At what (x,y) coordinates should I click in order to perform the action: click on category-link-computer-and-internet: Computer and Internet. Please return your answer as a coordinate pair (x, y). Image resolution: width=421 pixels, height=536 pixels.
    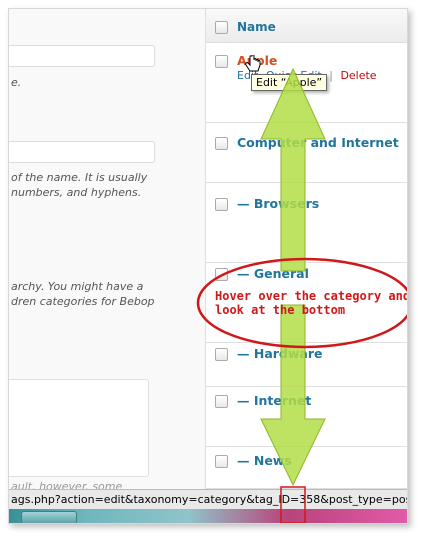
    Looking at the image, I should click on (318, 142).